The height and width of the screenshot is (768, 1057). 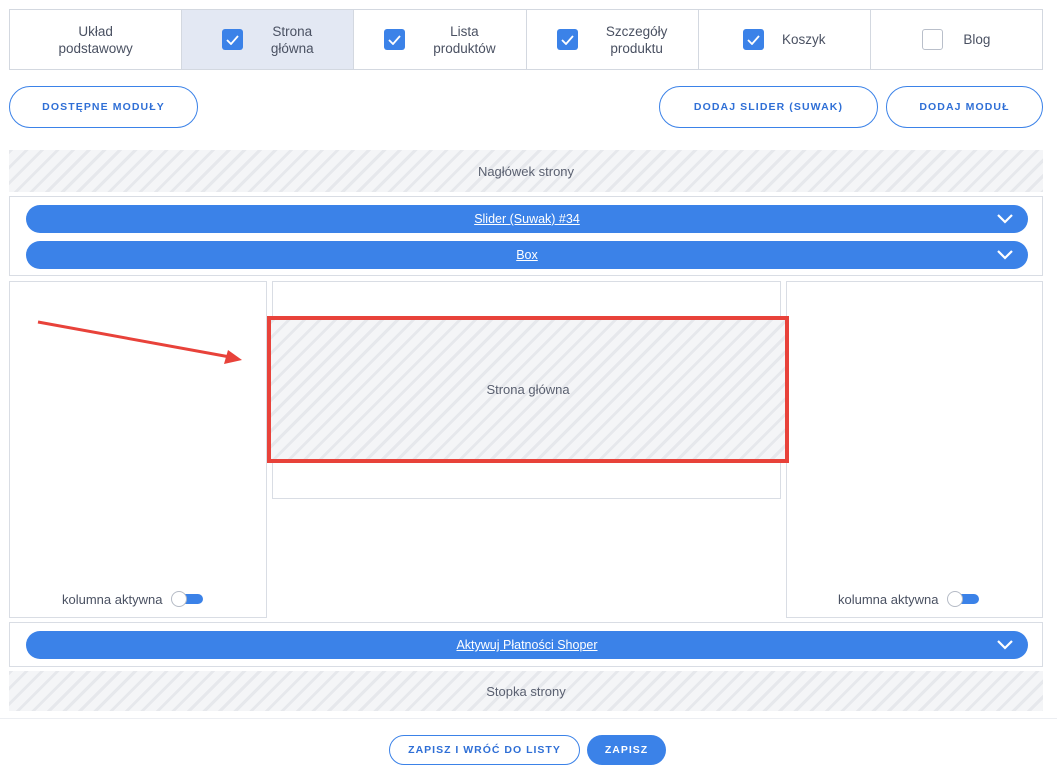 What do you see at coordinates (964, 599) in the screenshot?
I see `right-column-toggle` at bounding box center [964, 599].